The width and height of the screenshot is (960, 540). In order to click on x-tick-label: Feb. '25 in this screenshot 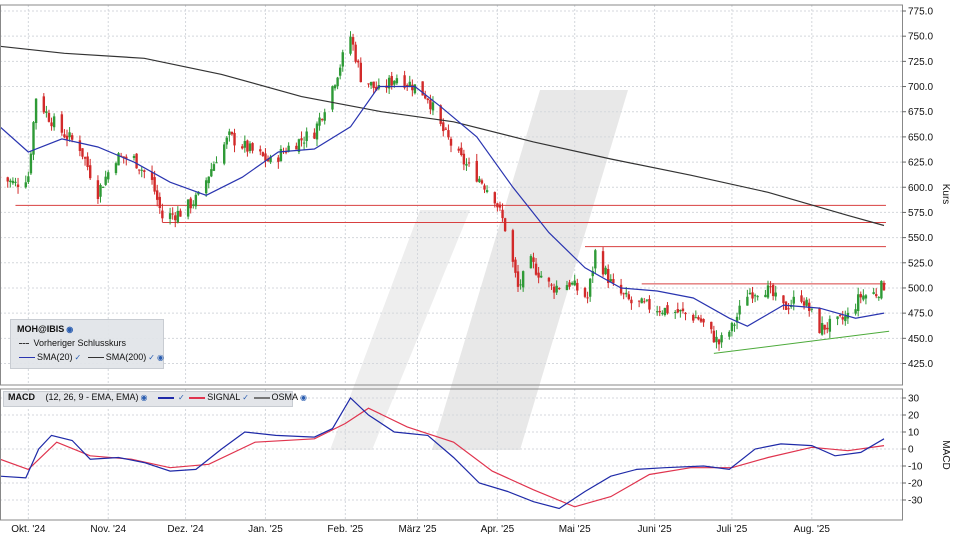, I will do `click(345, 529)`.